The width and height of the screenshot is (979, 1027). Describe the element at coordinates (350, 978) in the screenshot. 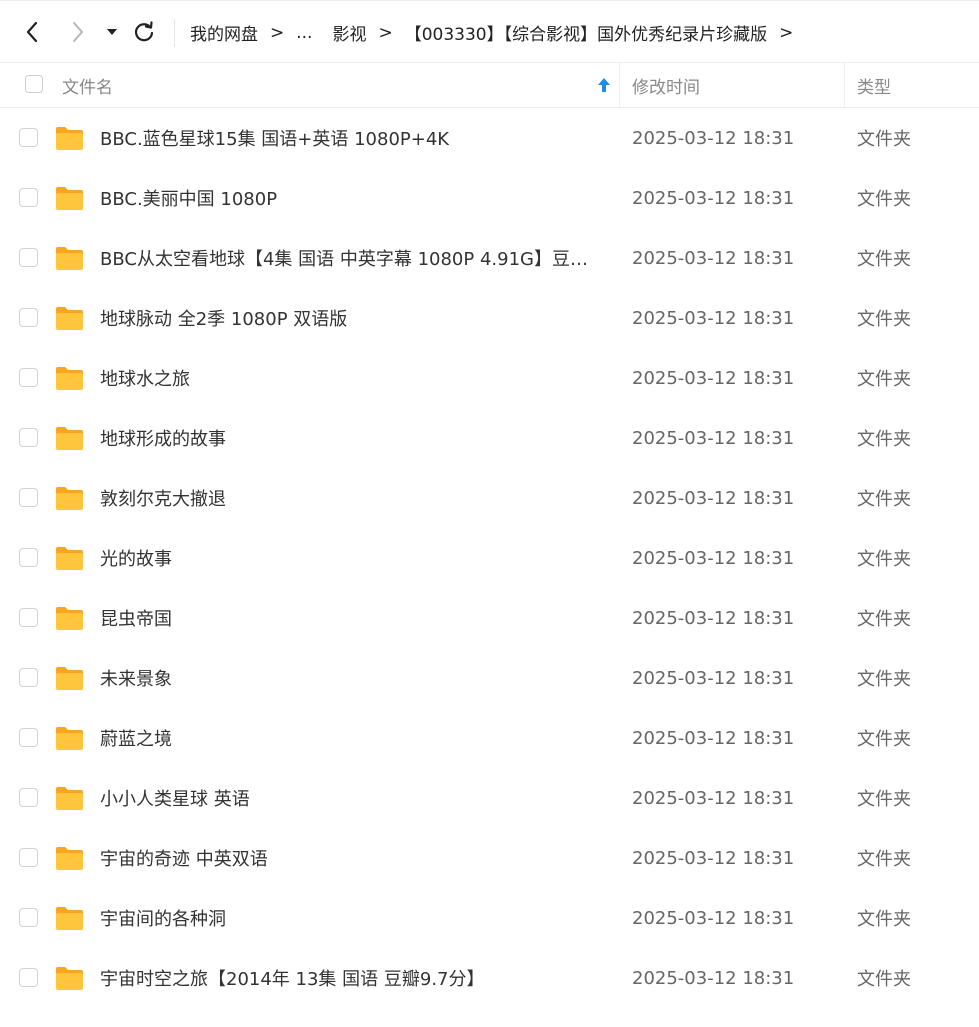

I see `file-name: 宇宙时空之旅【2014年 13集 国语 豆瓣9.7分】` at that location.